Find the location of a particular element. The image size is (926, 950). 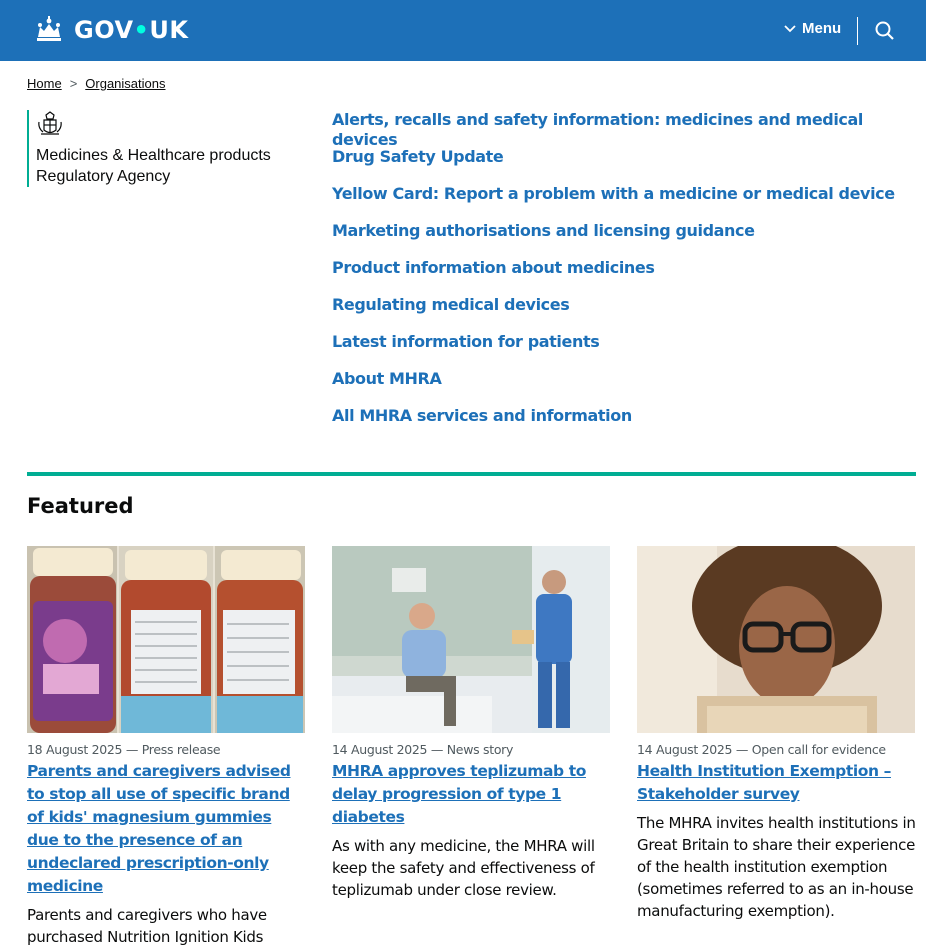

list-item: Latest information for patients is located at coordinates (629, 350).